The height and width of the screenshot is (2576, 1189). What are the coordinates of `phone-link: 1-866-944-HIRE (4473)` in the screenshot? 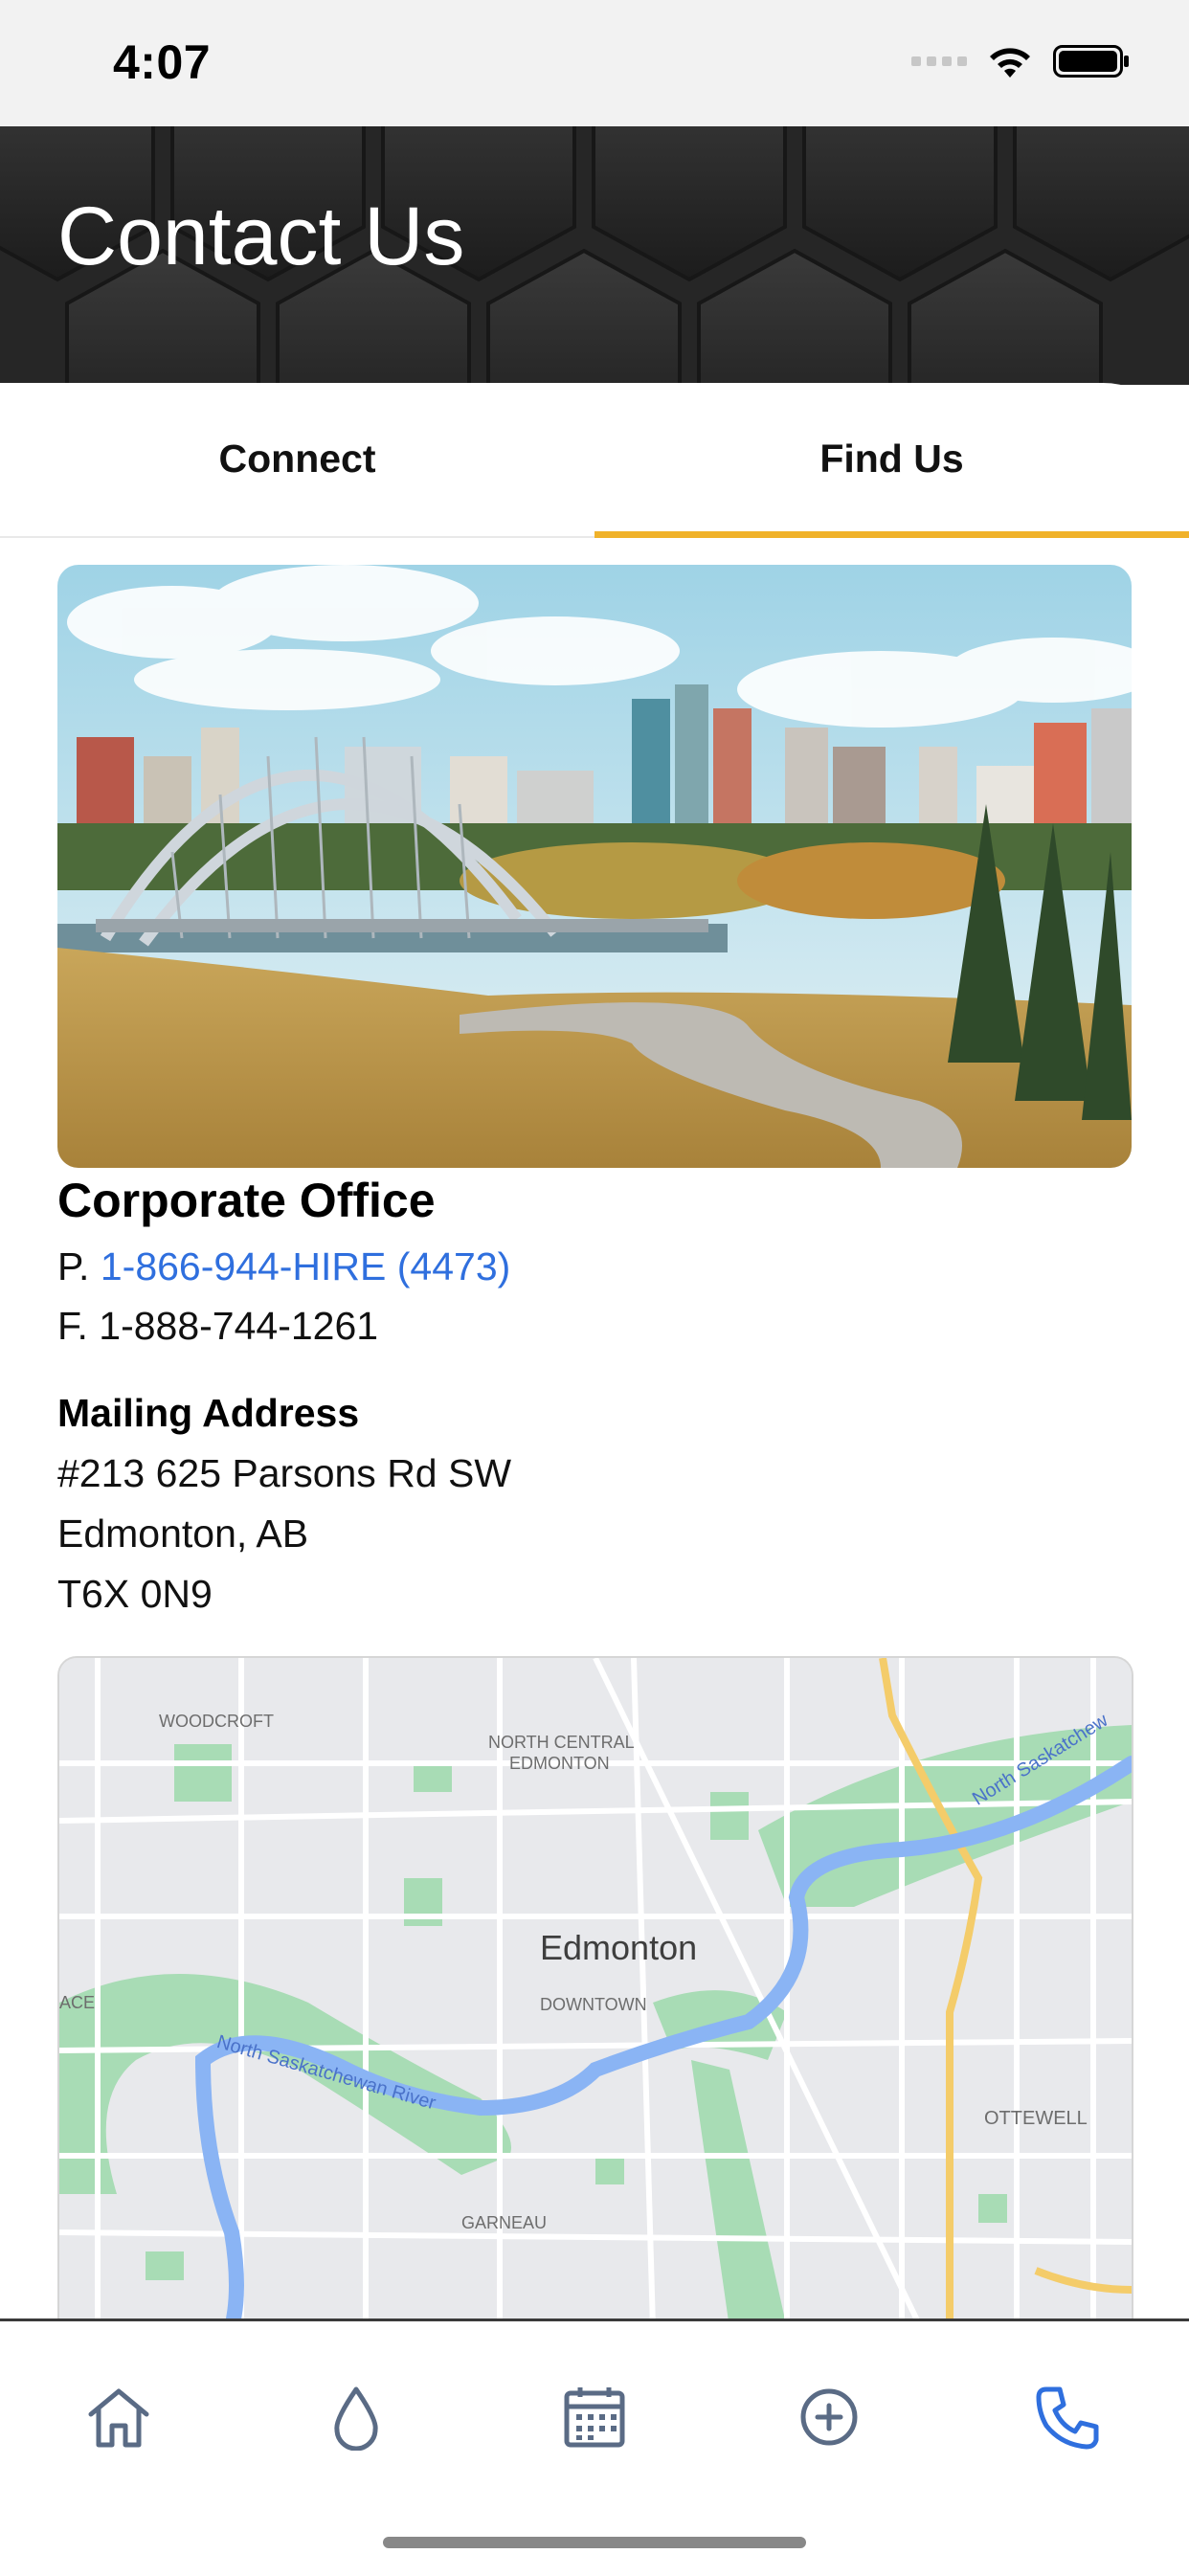 It's located at (305, 1266).